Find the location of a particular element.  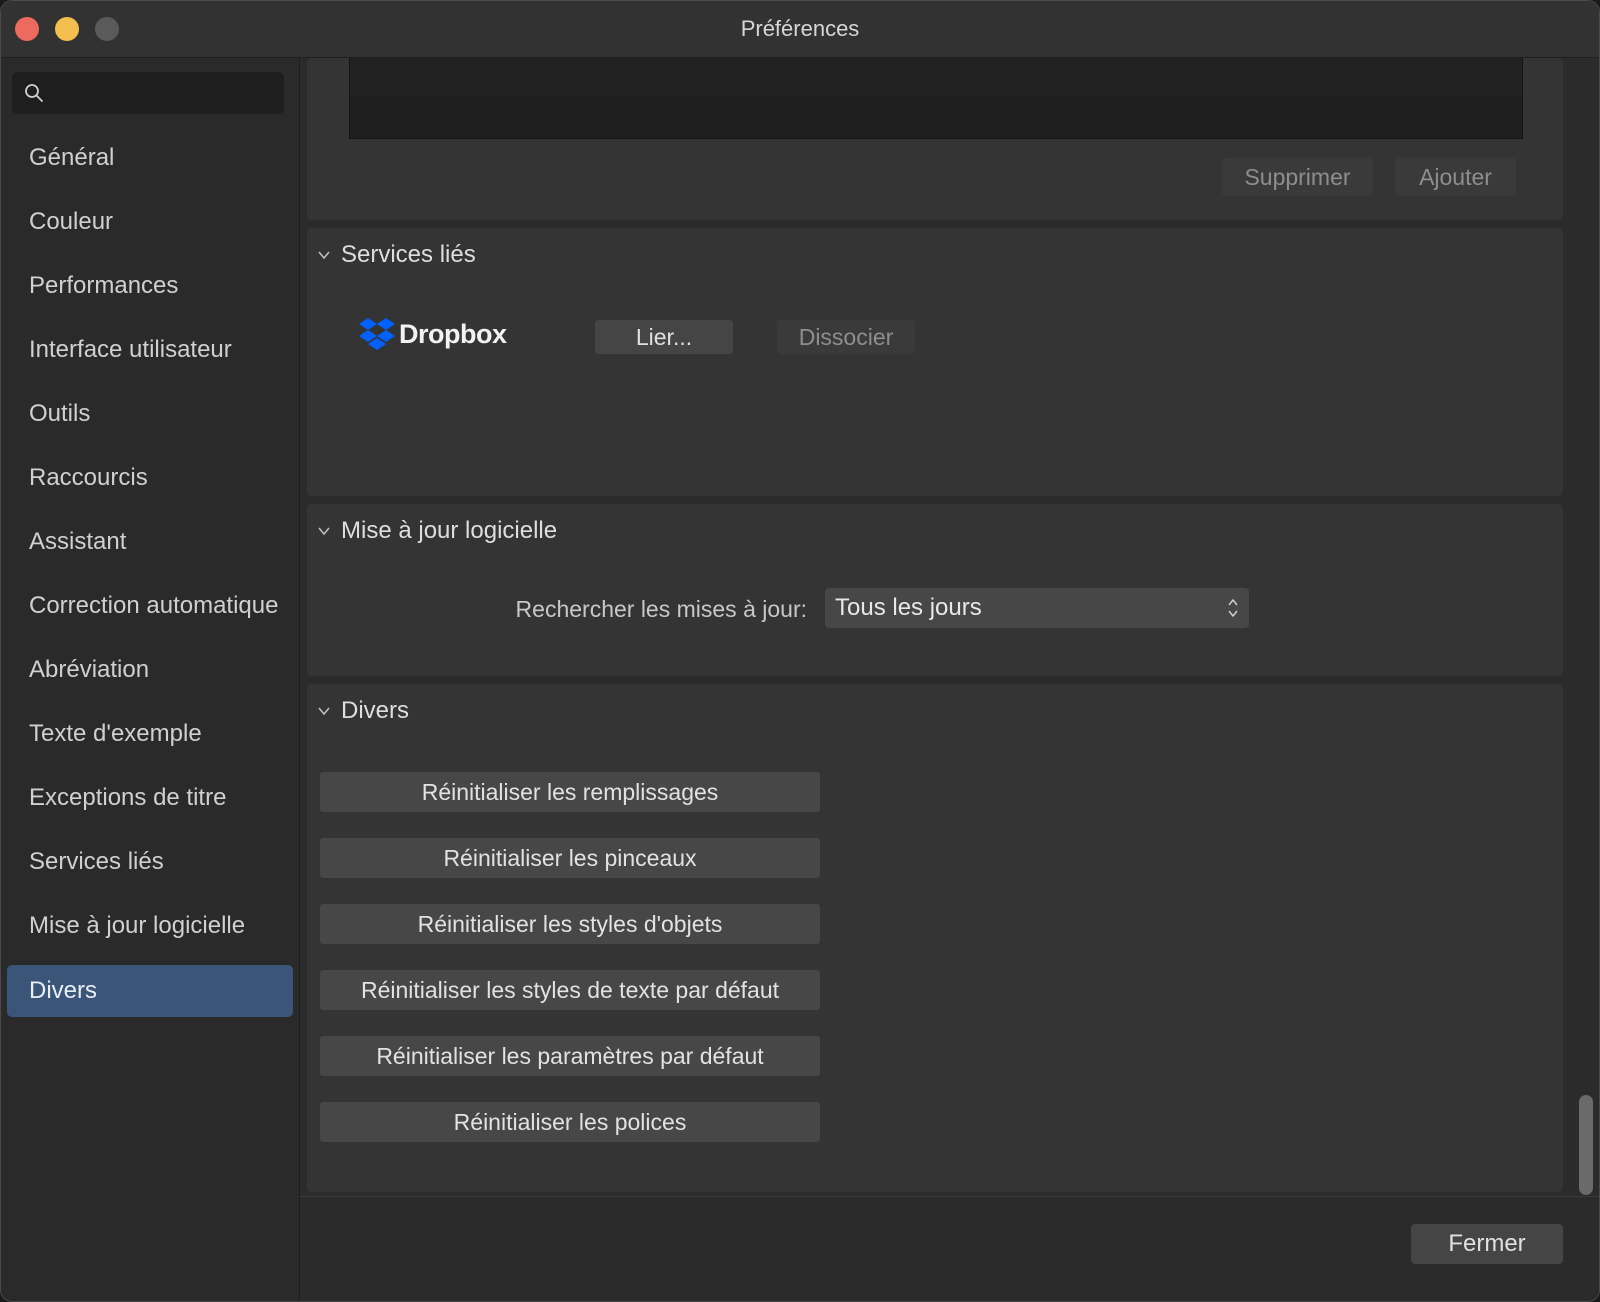

close-button: Fermer is located at coordinates (1487, 1244).